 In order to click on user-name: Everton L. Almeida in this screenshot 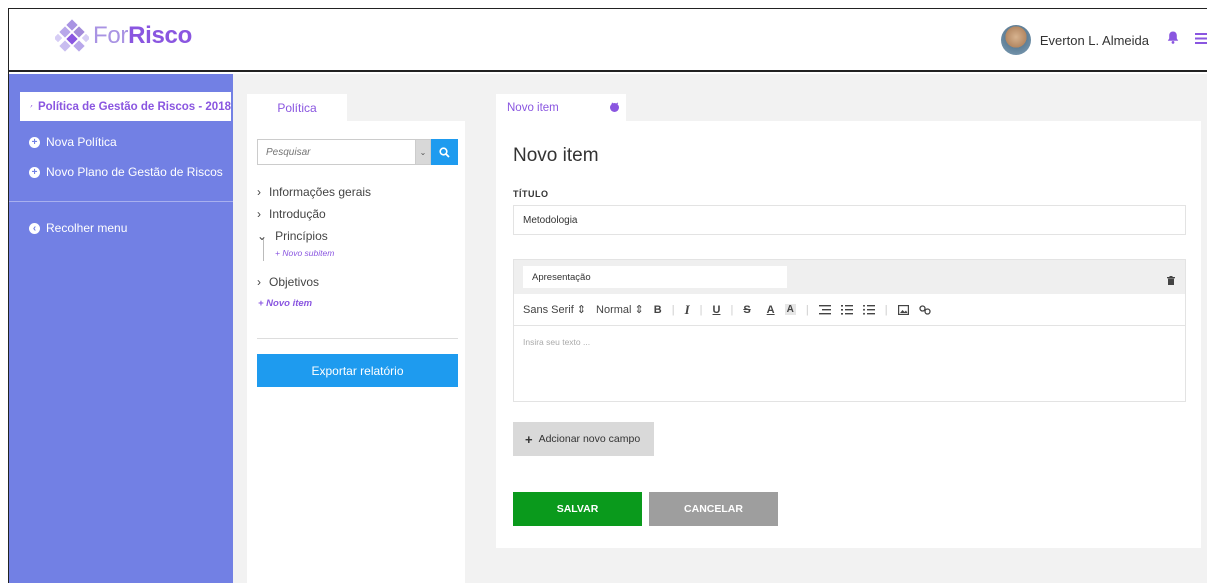, I will do `click(1094, 40)`.